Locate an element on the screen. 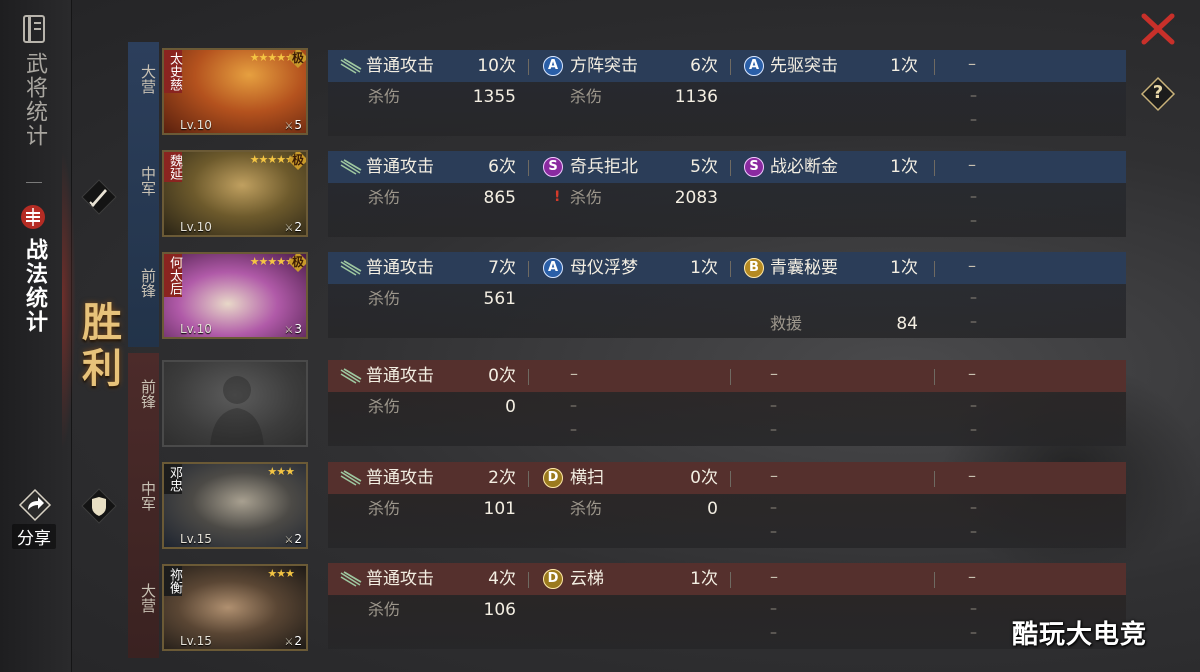  attack-count: 7次 is located at coordinates (502, 268).